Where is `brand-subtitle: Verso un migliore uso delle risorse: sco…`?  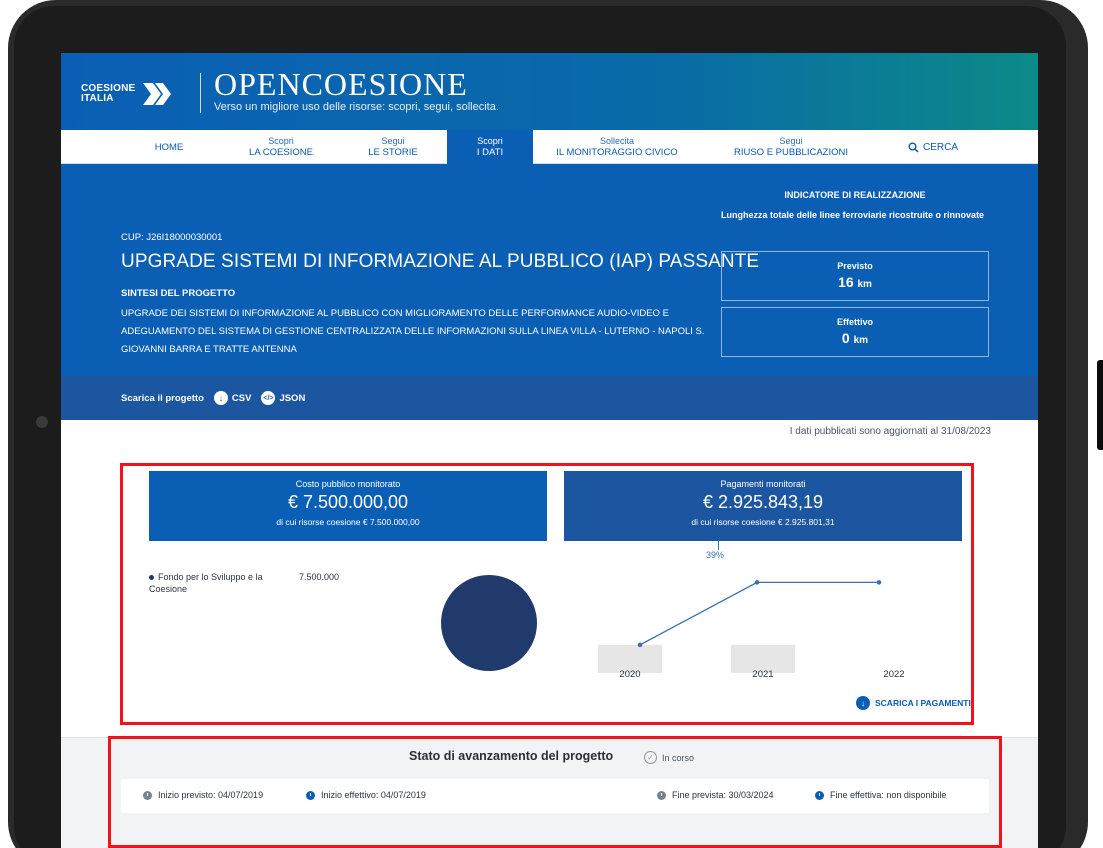 brand-subtitle: Verso un migliore uso delle risorse: sco… is located at coordinates (356, 107).